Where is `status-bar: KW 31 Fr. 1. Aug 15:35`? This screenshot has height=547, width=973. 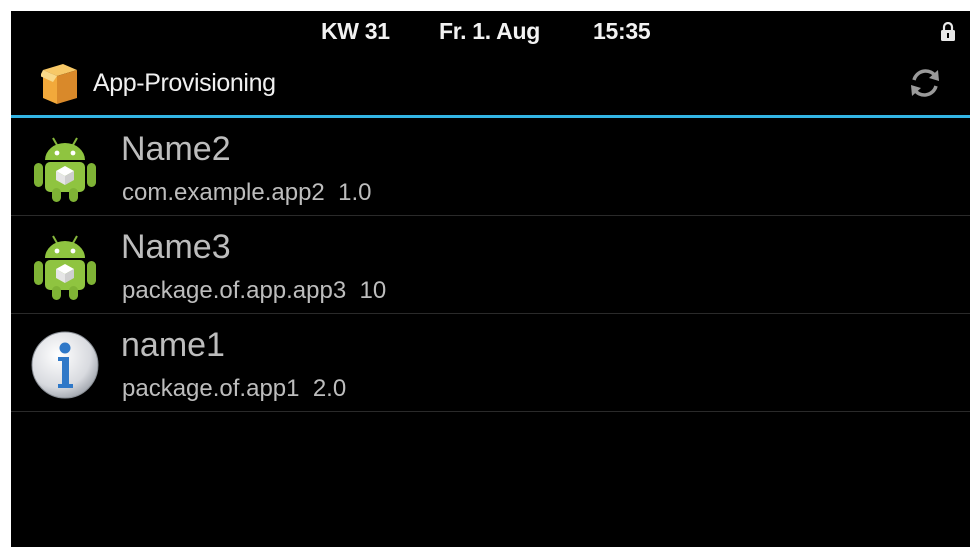 status-bar: KW 31 Fr. 1. Aug 15:35 is located at coordinates (490, 31).